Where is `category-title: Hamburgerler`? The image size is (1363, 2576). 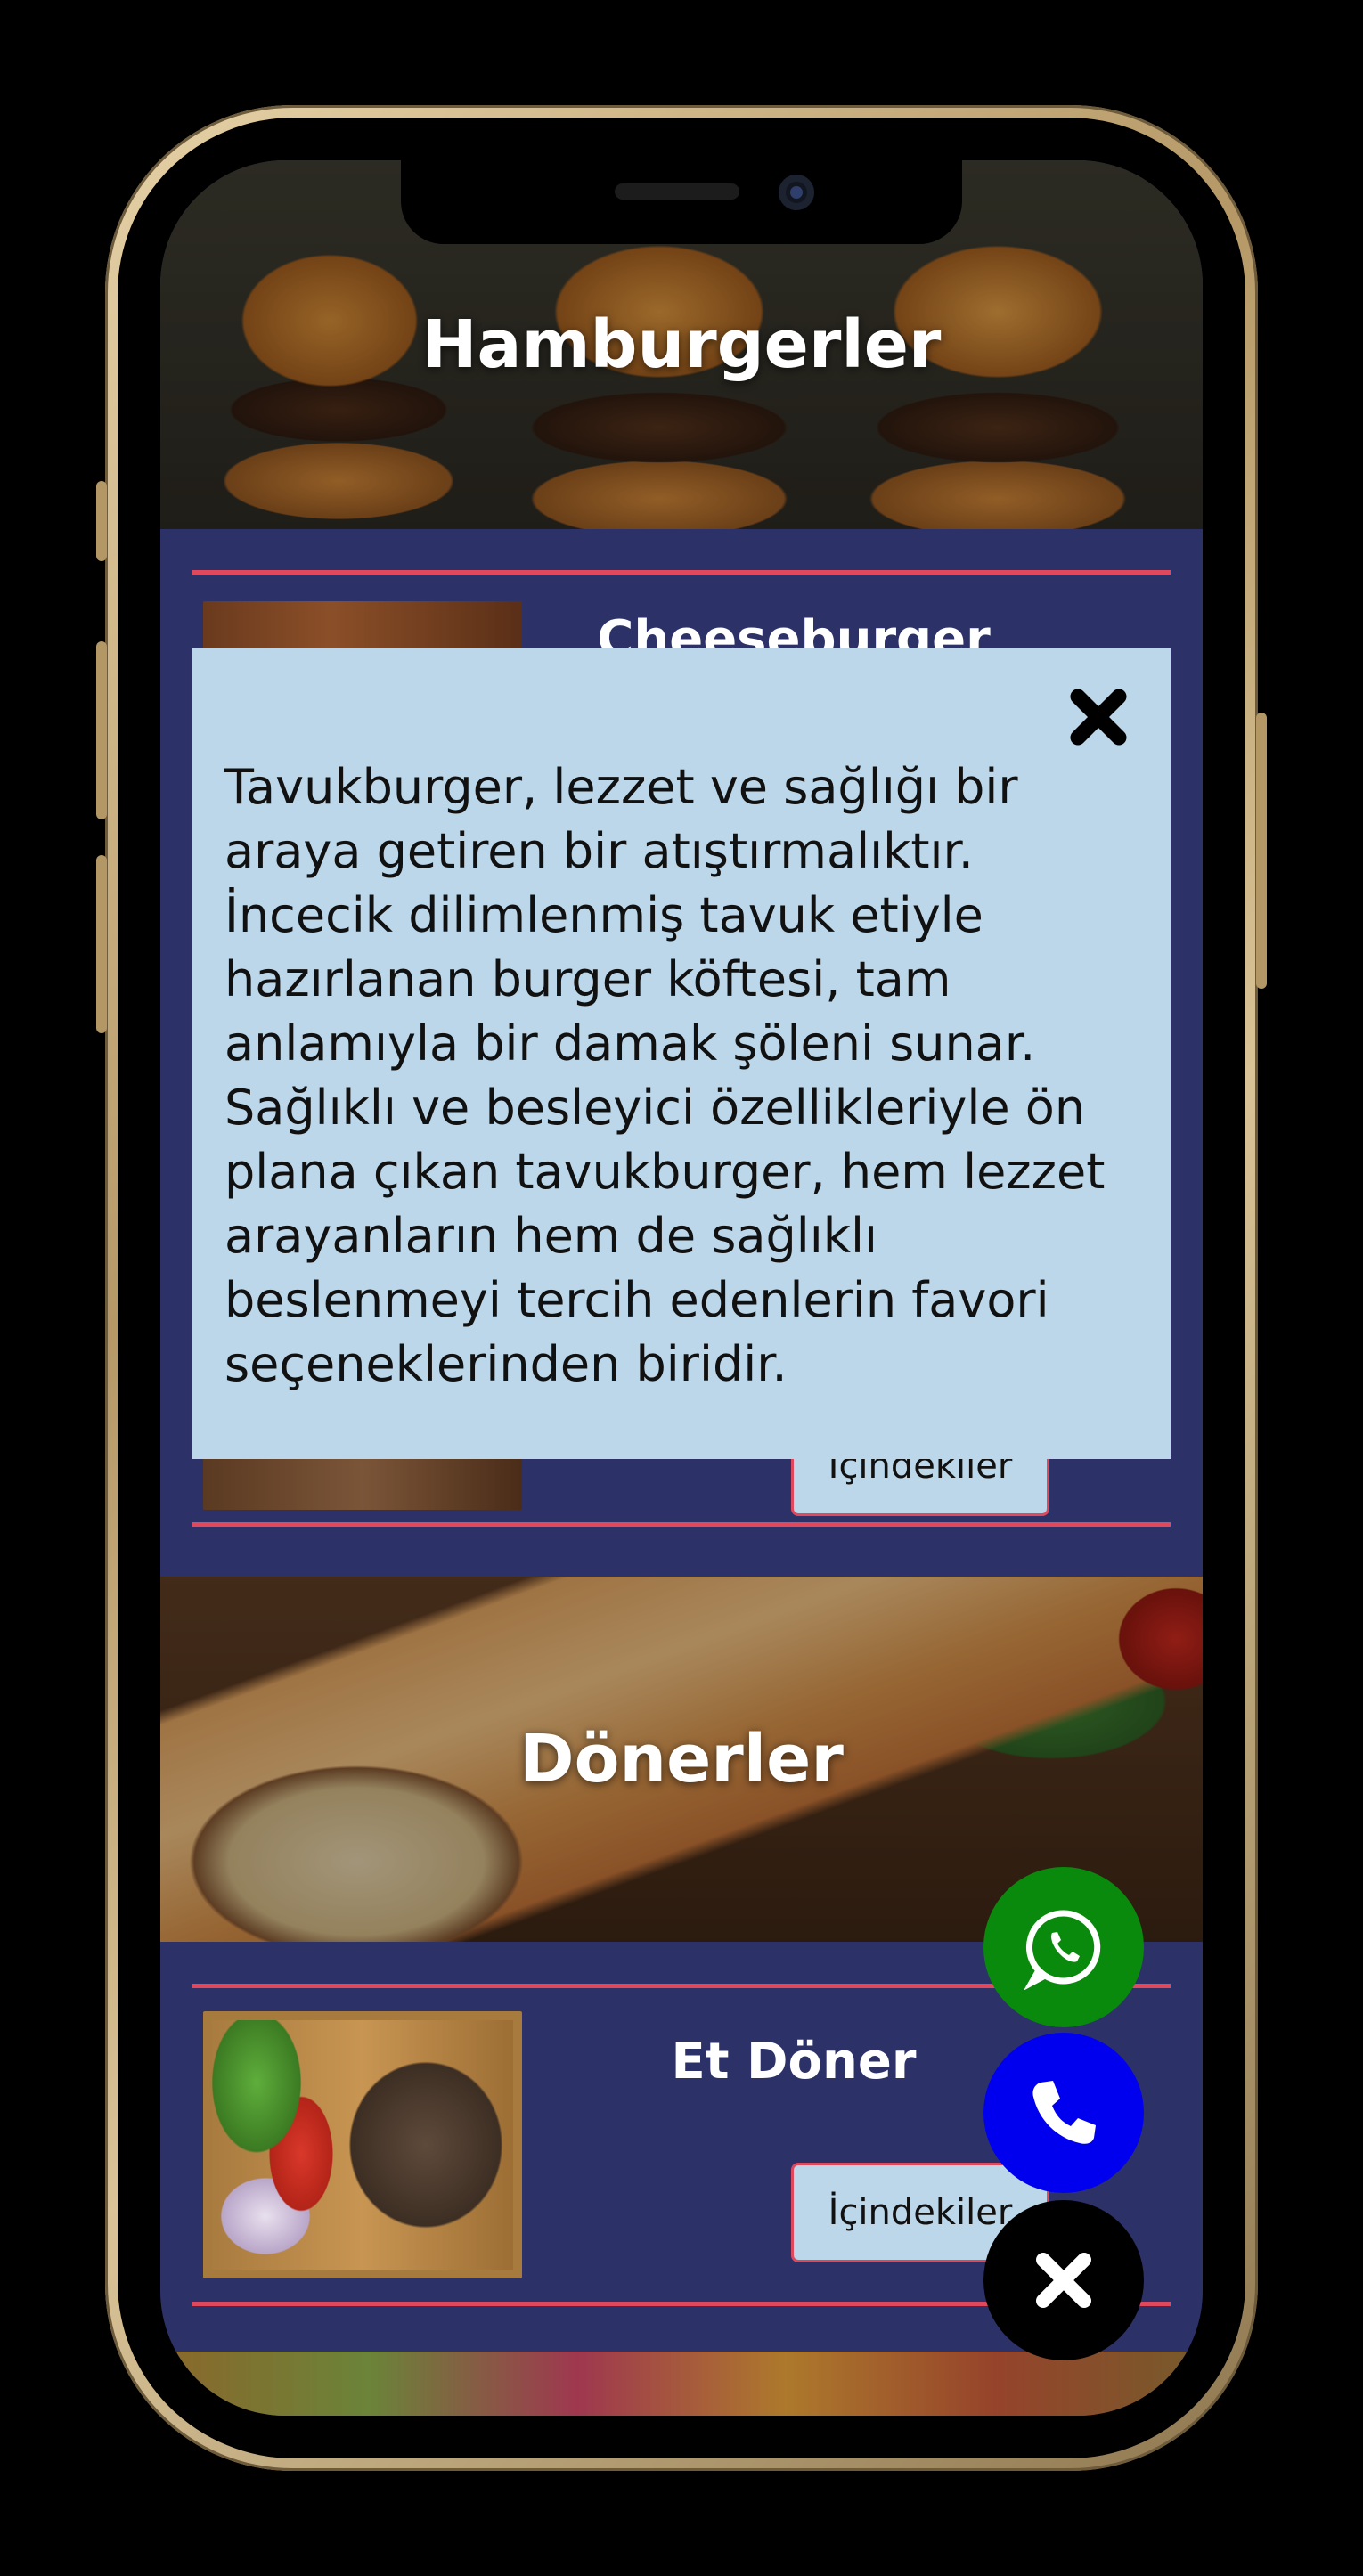 category-title: Hamburgerler is located at coordinates (681, 345).